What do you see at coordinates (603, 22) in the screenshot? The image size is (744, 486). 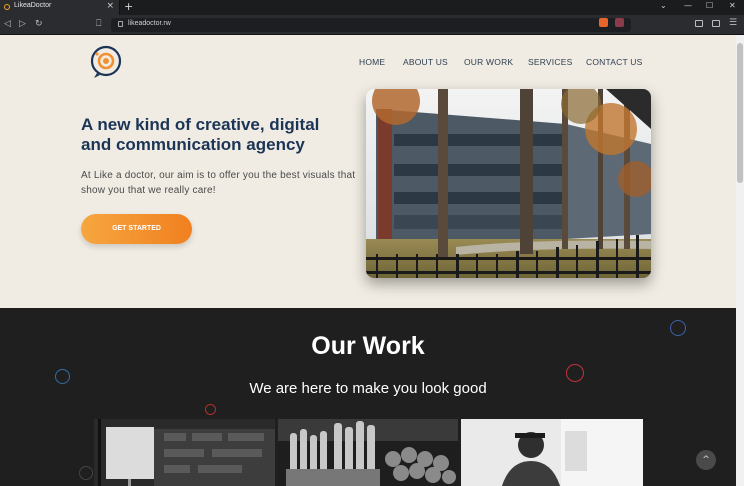 I see `brave-shield-icon` at bounding box center [603, 22].